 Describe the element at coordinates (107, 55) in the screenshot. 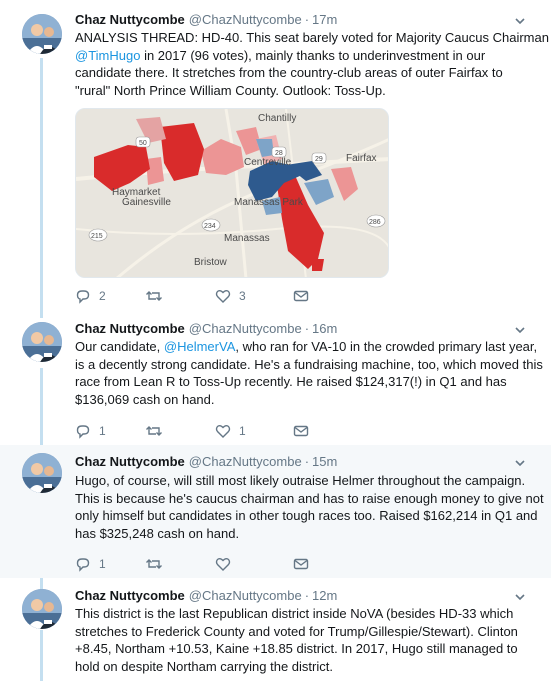

I see `mention-link: @TimHugo` at that location.